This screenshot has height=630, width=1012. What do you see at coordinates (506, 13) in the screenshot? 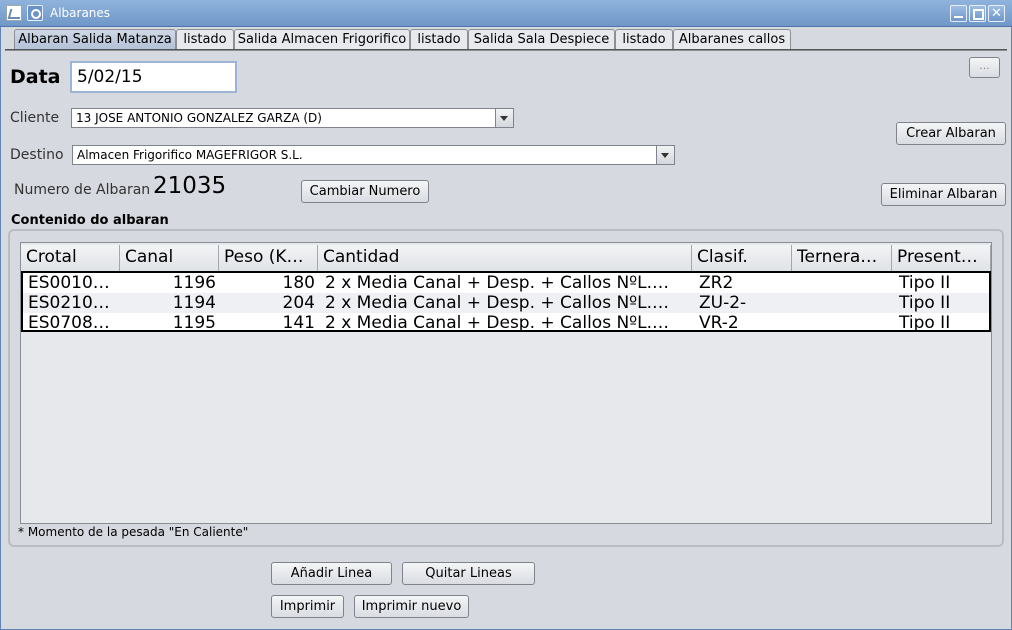
I see `title-bar: Albaranes ✕` at bounding box center [506, 13].